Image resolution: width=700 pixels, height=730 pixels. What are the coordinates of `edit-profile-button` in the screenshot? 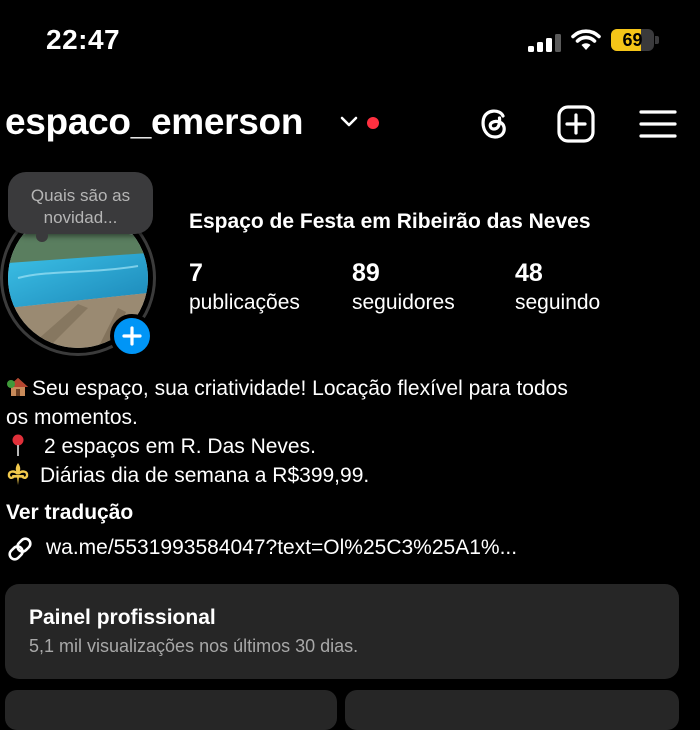 It's located at (171, 710).